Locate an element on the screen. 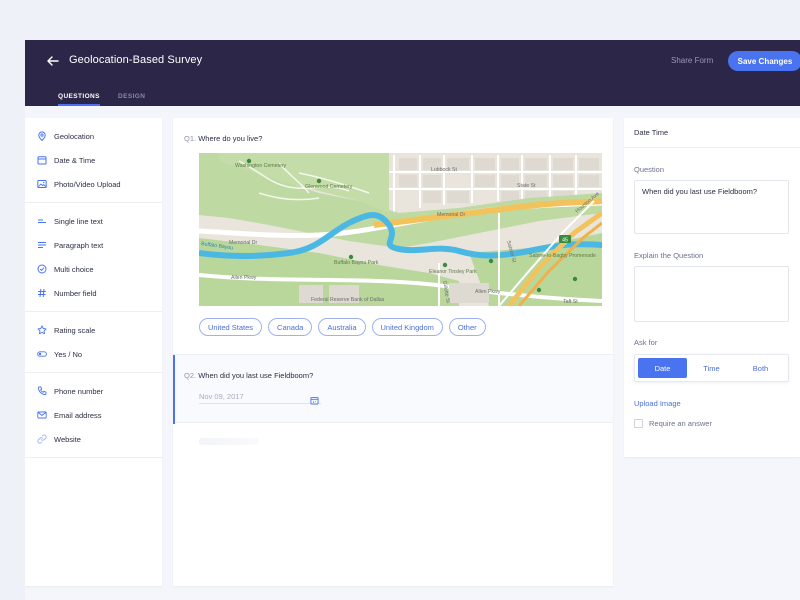 The width and height of the screenshot is (800, 600). ask-for-segmented-control: Date Time Both is located at coordinates (711, 368).